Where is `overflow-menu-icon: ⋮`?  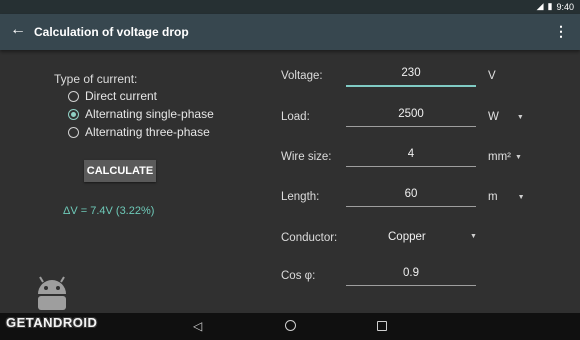 overflow-menu-icon: ⋮ is located at coordinates (561, 31).